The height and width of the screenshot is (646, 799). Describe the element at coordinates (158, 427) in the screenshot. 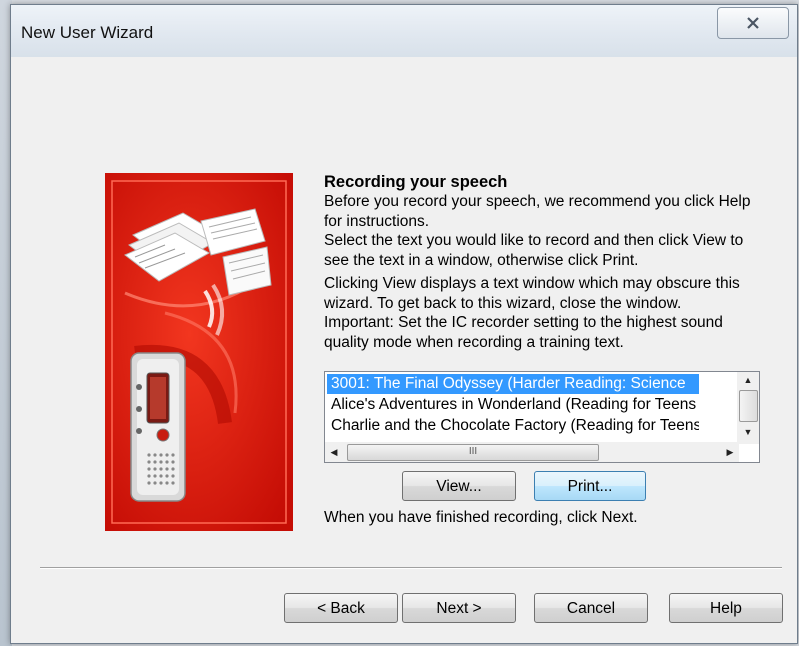

I see `ic-recorder-icon` at that location.